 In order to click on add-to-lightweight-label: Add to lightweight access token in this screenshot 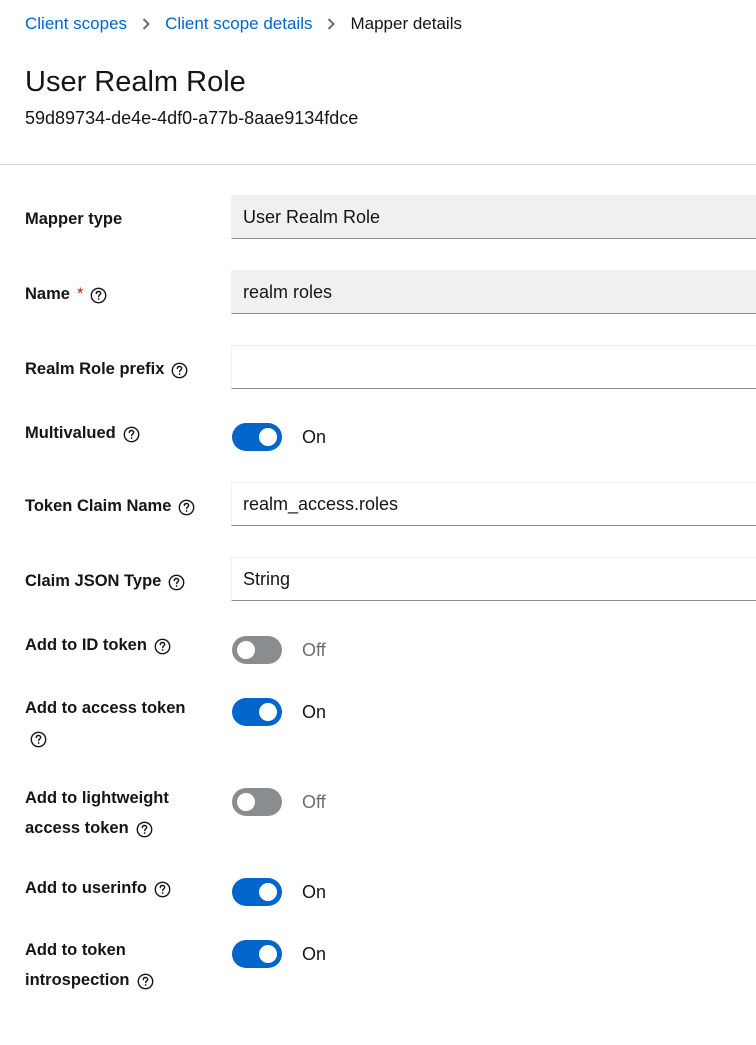, I will do `click(97, 813)`.